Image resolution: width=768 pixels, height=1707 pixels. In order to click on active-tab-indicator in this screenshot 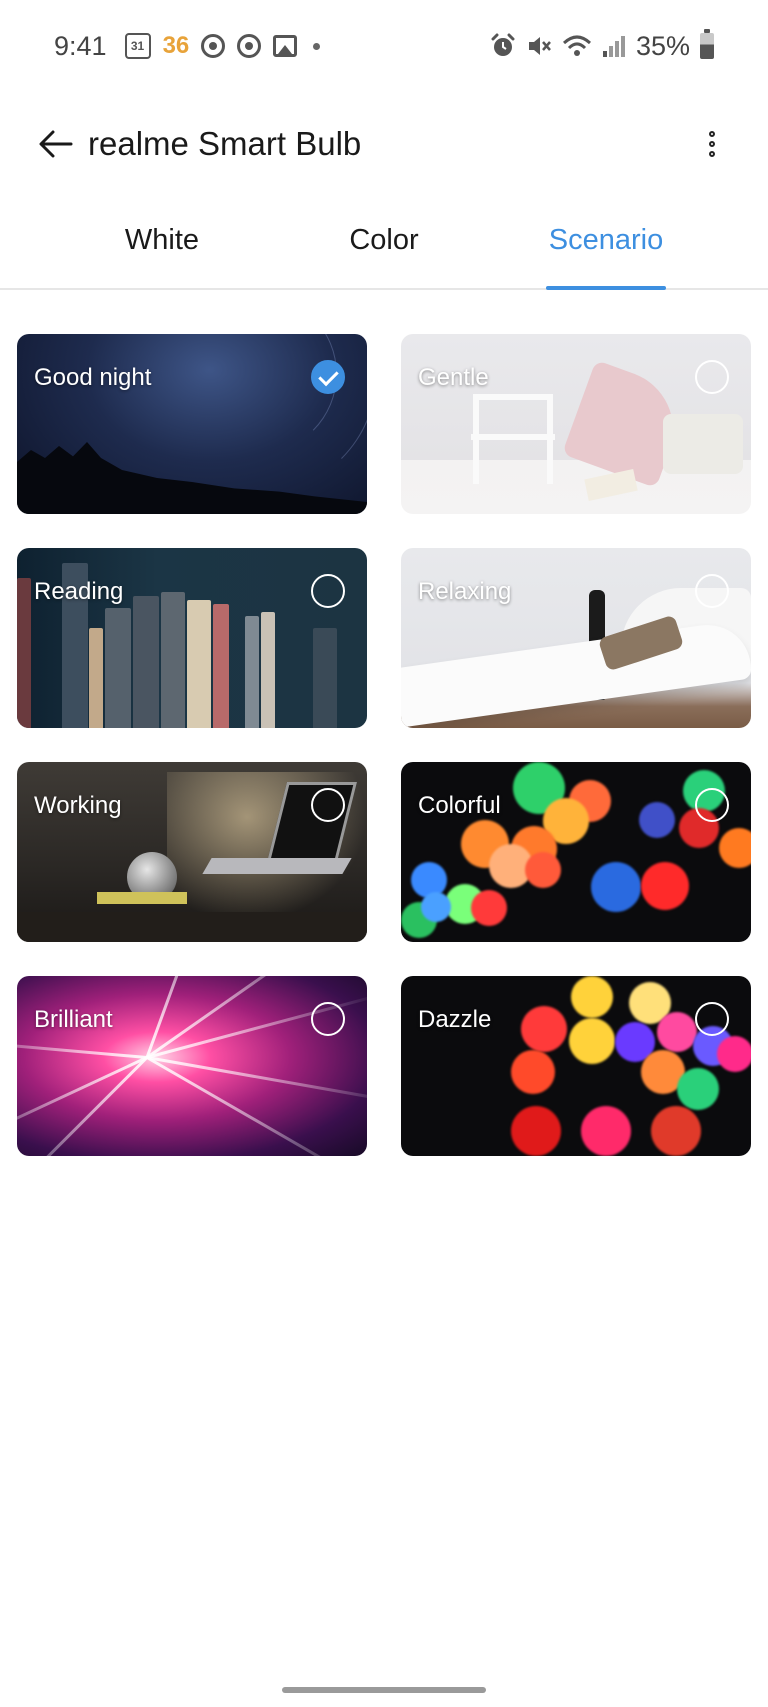, I will do `click(606, 288)`.